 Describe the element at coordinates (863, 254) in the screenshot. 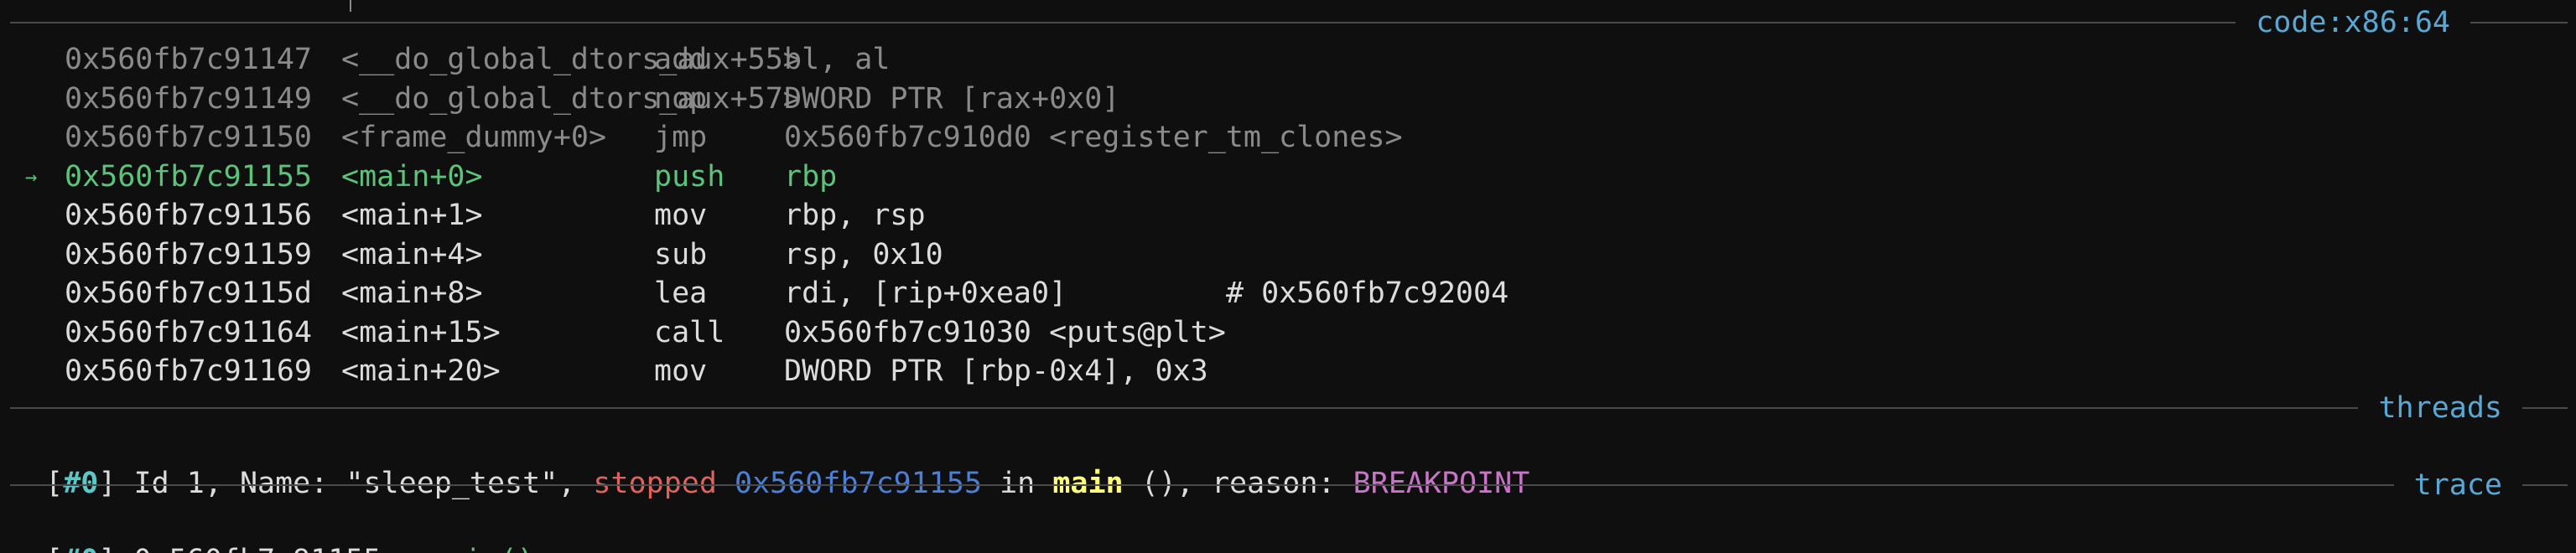

I see `disasm-operands: rsp, 0x10` at that location.